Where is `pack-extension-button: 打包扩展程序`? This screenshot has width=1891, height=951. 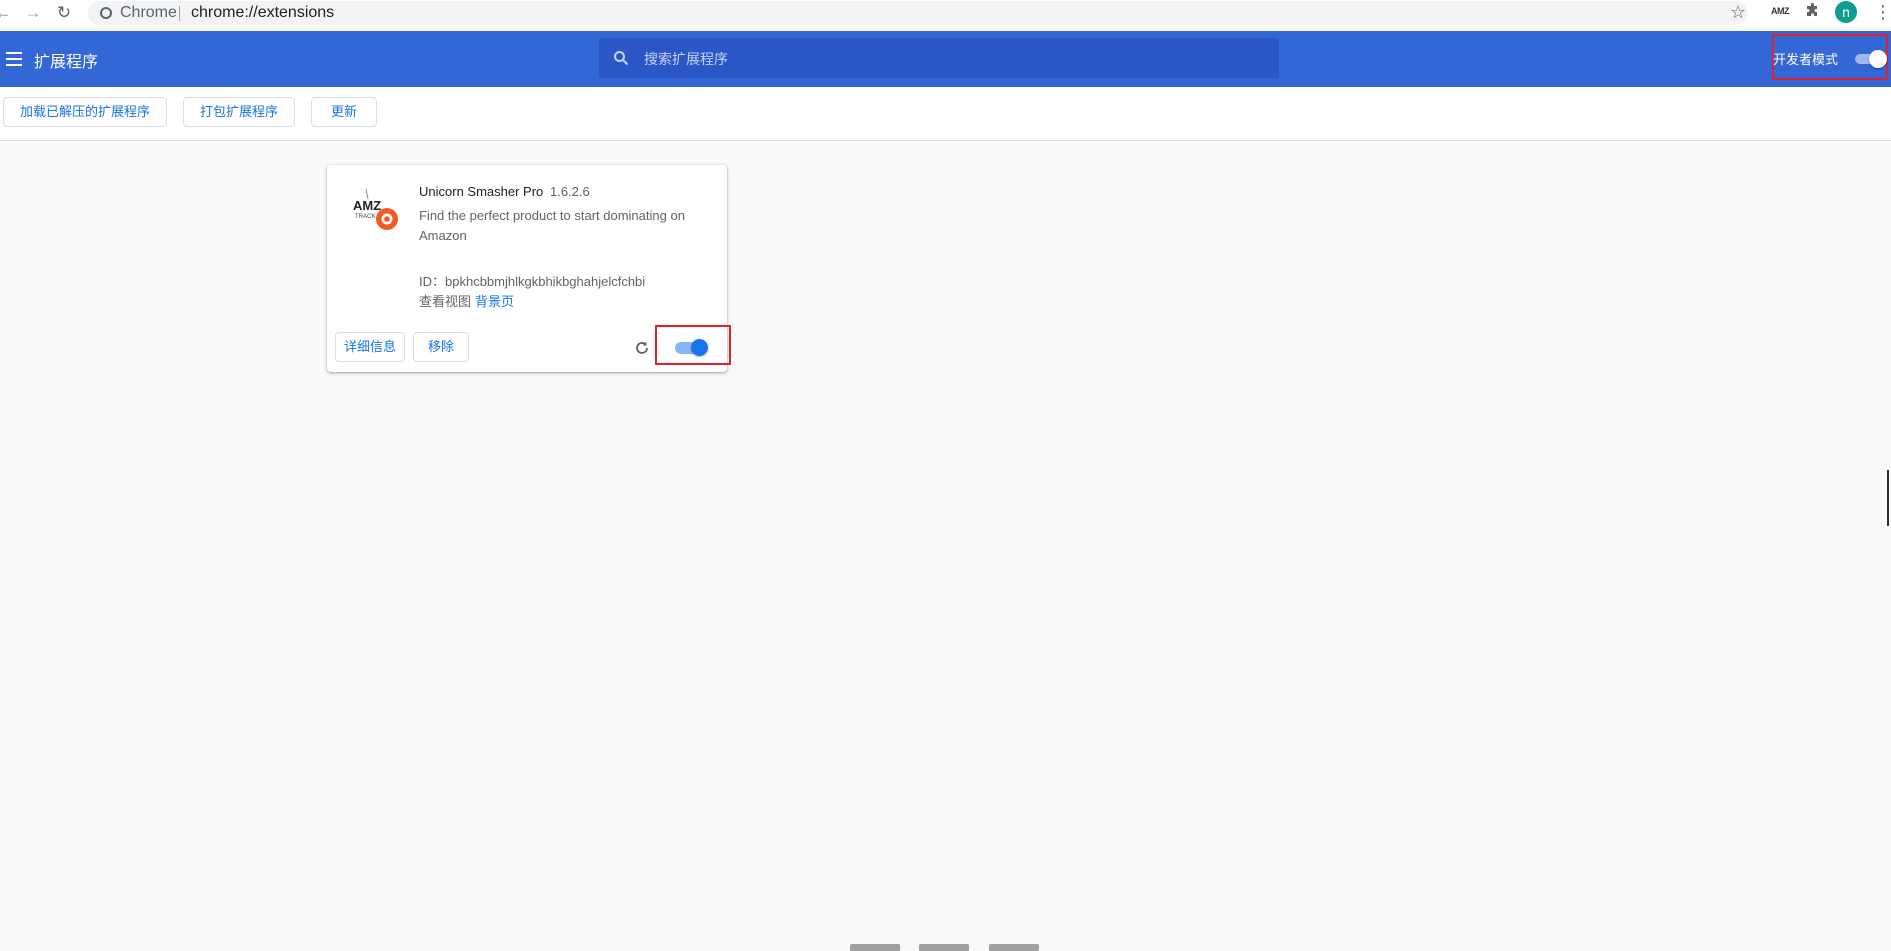
pack-extension-button: 打包扩展程序 is located at coordinates (239, 112).